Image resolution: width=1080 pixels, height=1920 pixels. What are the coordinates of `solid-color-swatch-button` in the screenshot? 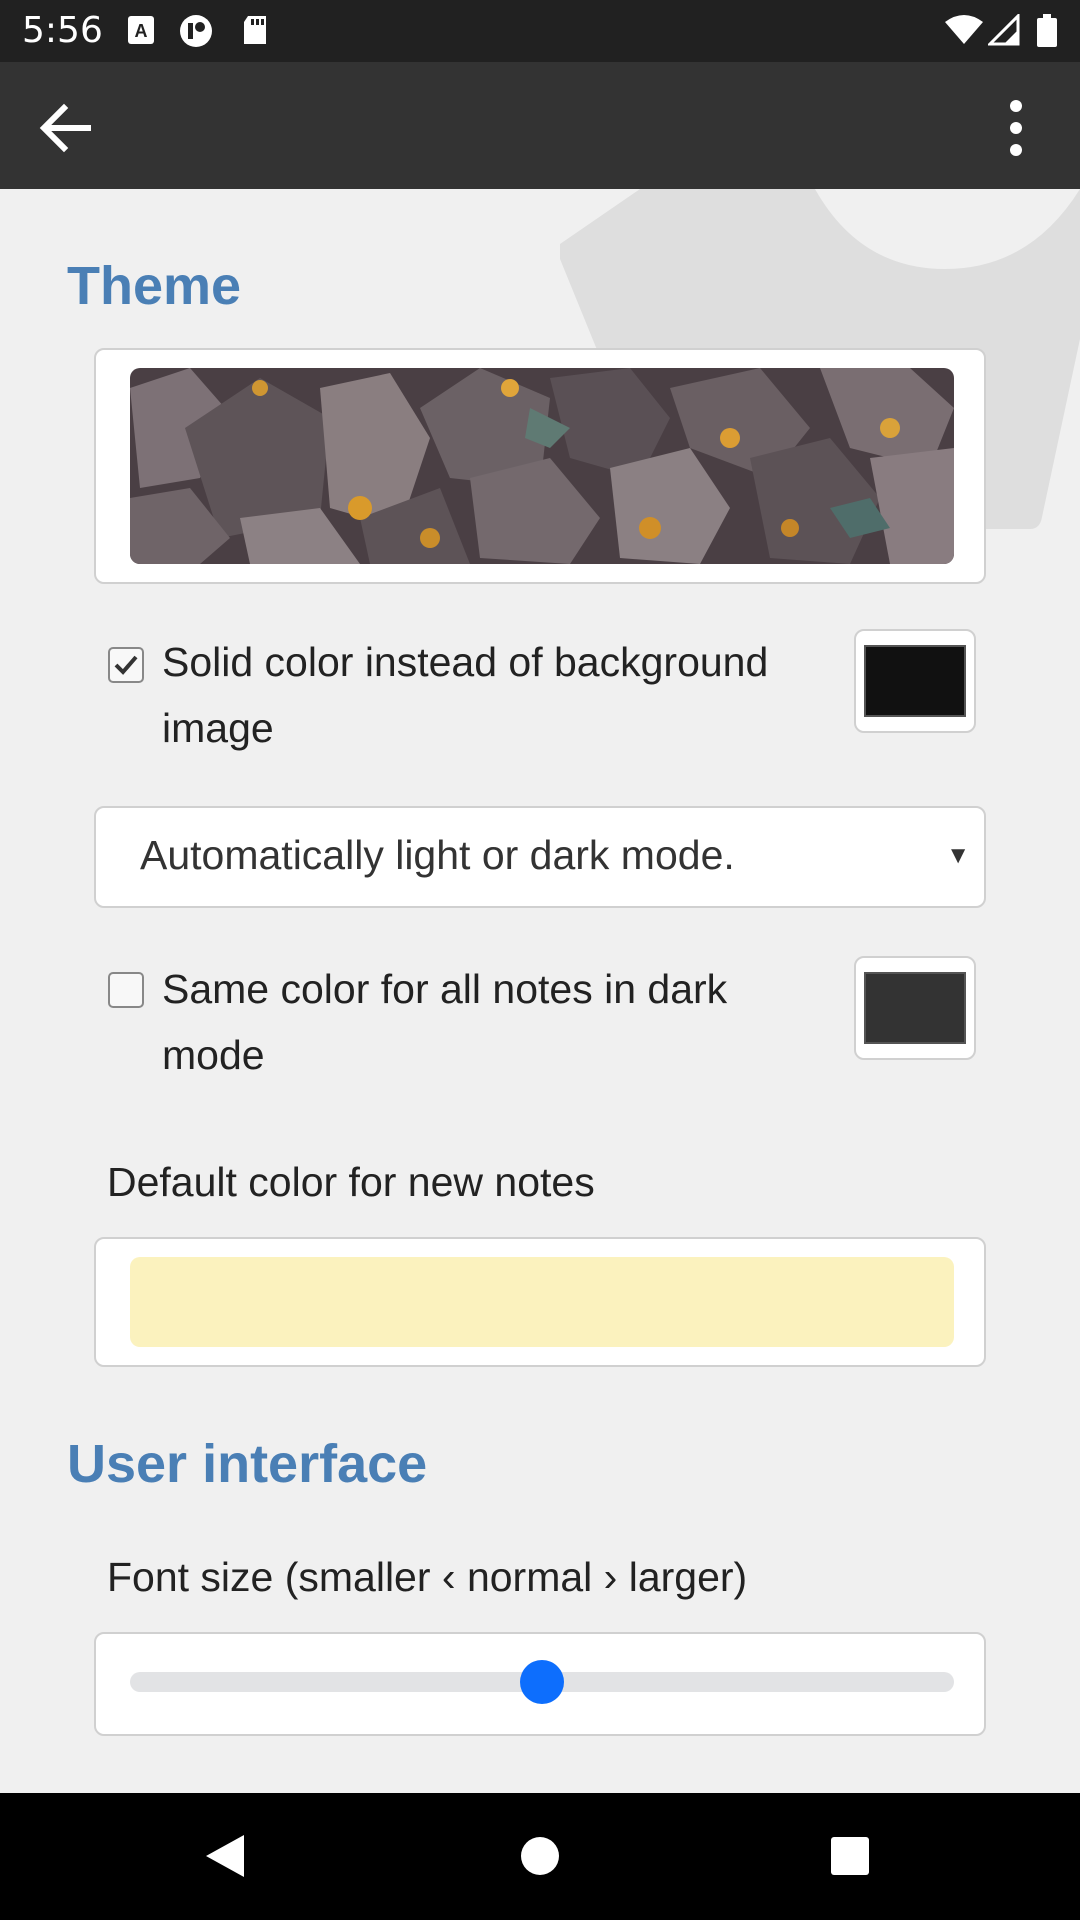 It's located at (915, 681).